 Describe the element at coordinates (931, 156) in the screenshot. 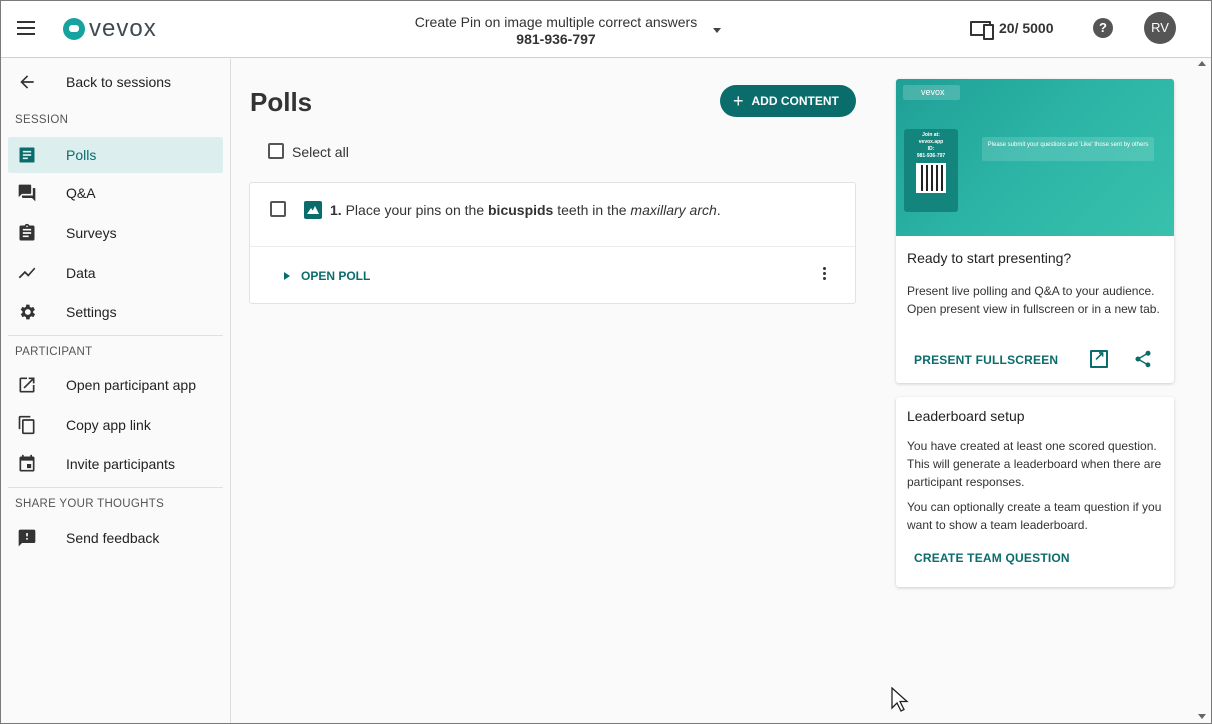

I see `preview-id: 981-936-797` at that location.